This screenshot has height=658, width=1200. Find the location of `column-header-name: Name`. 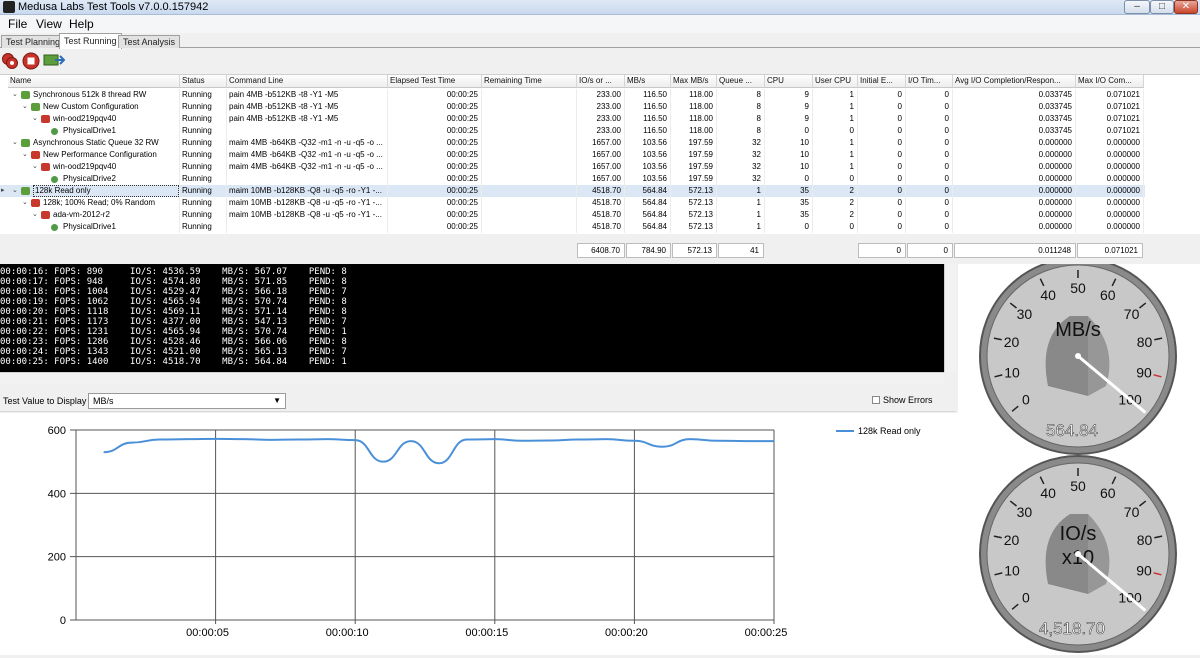

column-header-name: Name is located at coordinates (94, 81).